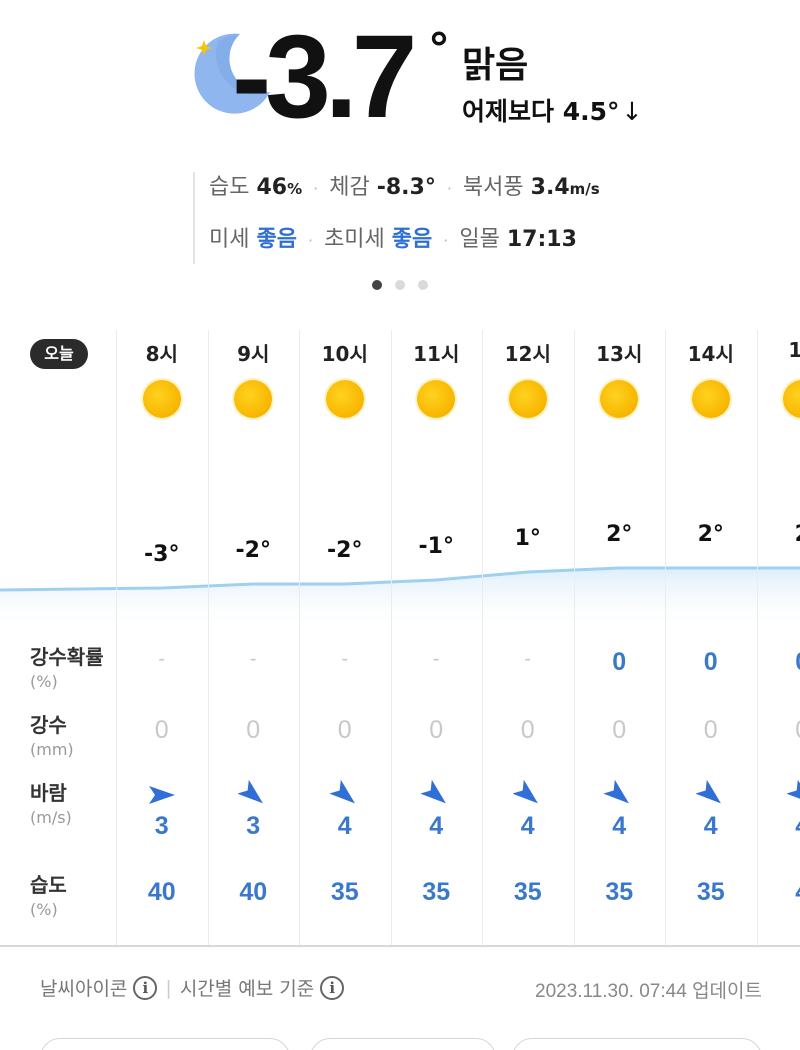 Image resolution: width=800 pixels, height=1050 pixels. What do you see at coordinates (781, 534) in the screenshot?
I see `temperature-label: 2` at bounding box center [781, 534].